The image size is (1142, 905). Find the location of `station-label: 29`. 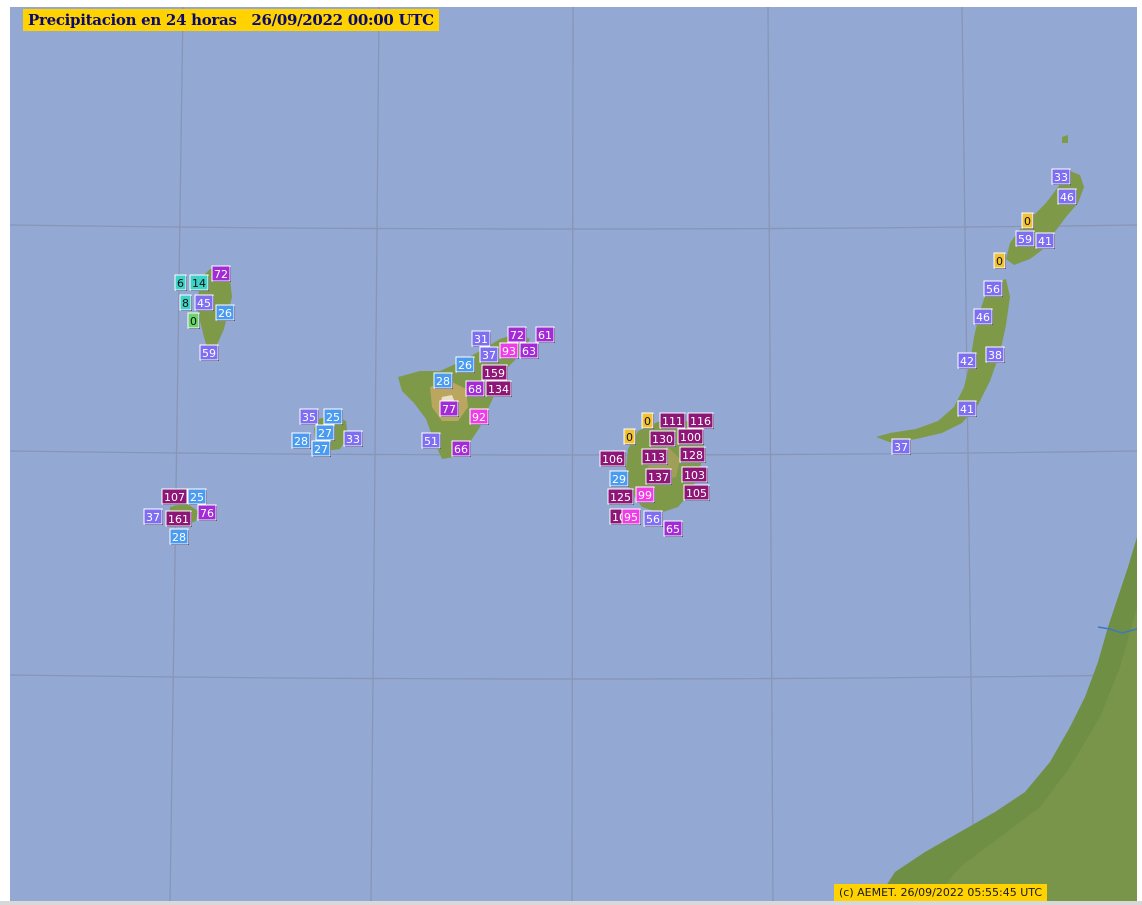

station-label: 29 is located at coordinates (619, 478).